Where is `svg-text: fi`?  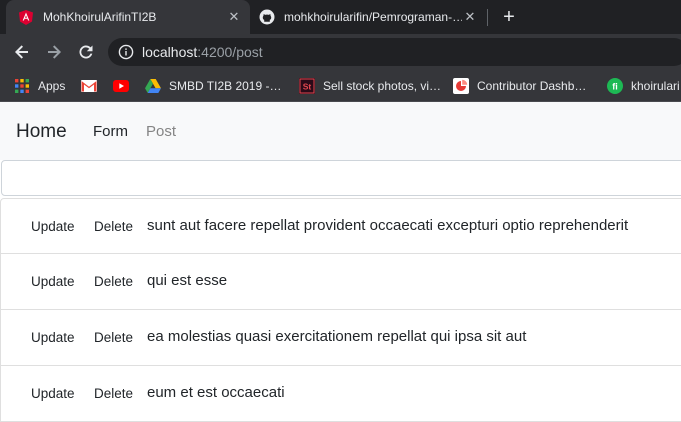 svg-text: fi is located at coordinates (615, 86).